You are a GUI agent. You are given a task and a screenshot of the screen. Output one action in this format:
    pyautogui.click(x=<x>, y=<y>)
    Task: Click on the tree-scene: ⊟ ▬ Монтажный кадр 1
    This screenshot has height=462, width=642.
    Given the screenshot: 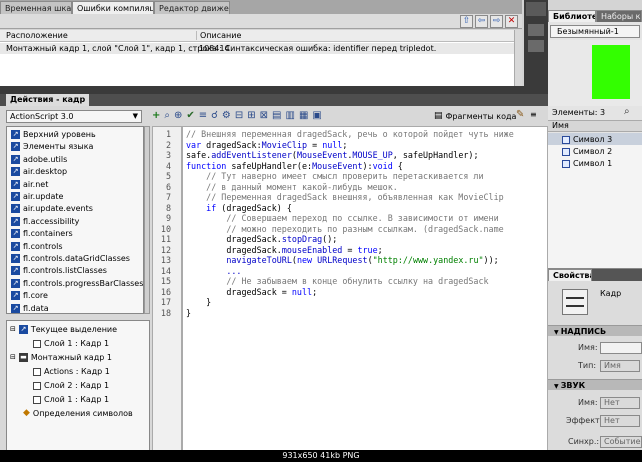 What is the action you would take?
    pyautogui.click(x=61, y=357)
    